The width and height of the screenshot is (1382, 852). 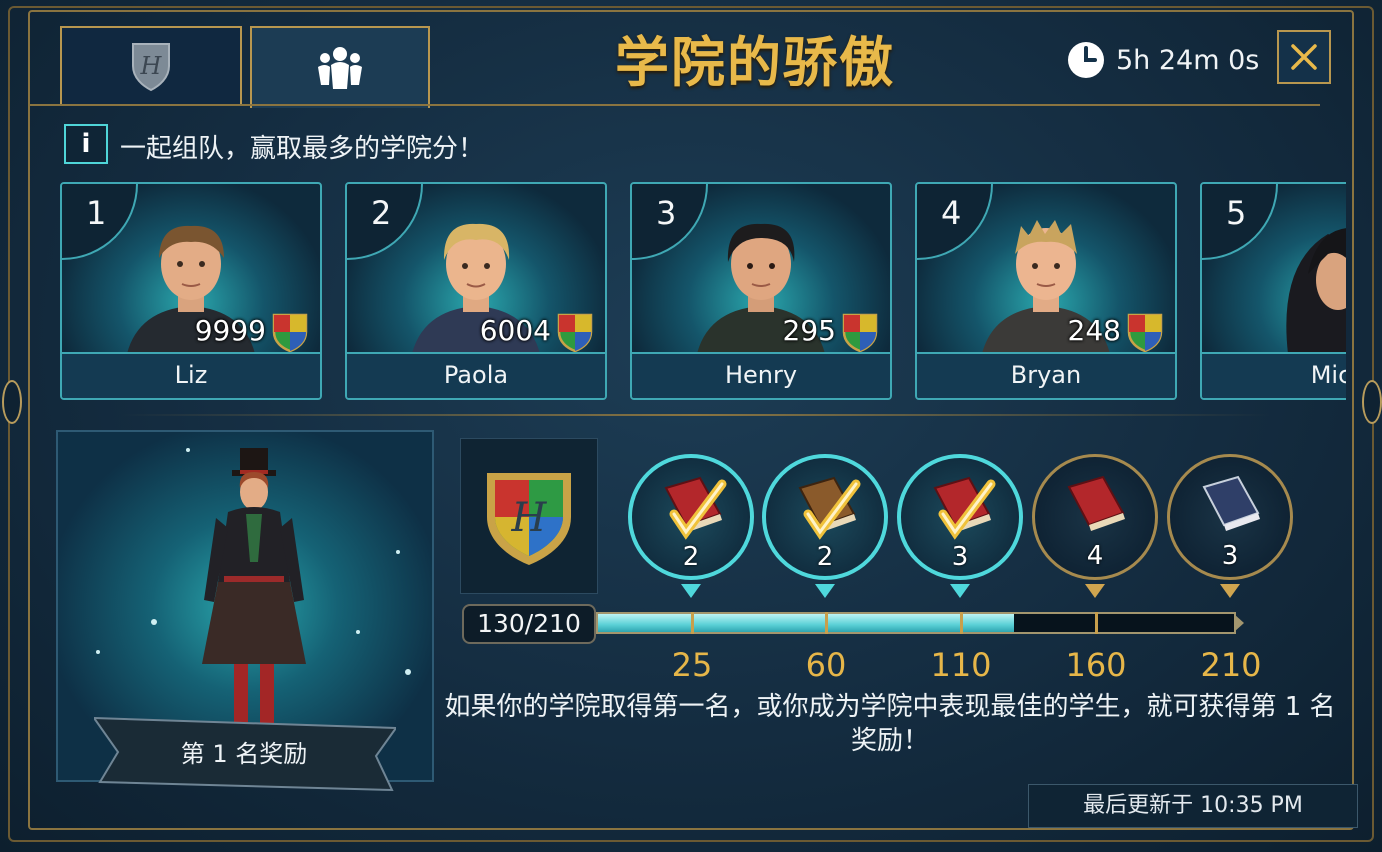 I want to click on close-button, so click(x=1304, y=57).